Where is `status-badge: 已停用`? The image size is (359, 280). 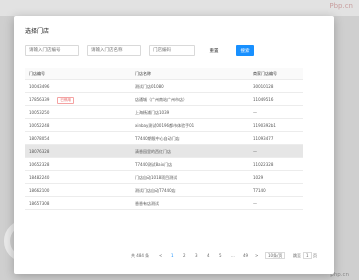
status-badge: 已停用 is located at coordinates (65, 100).